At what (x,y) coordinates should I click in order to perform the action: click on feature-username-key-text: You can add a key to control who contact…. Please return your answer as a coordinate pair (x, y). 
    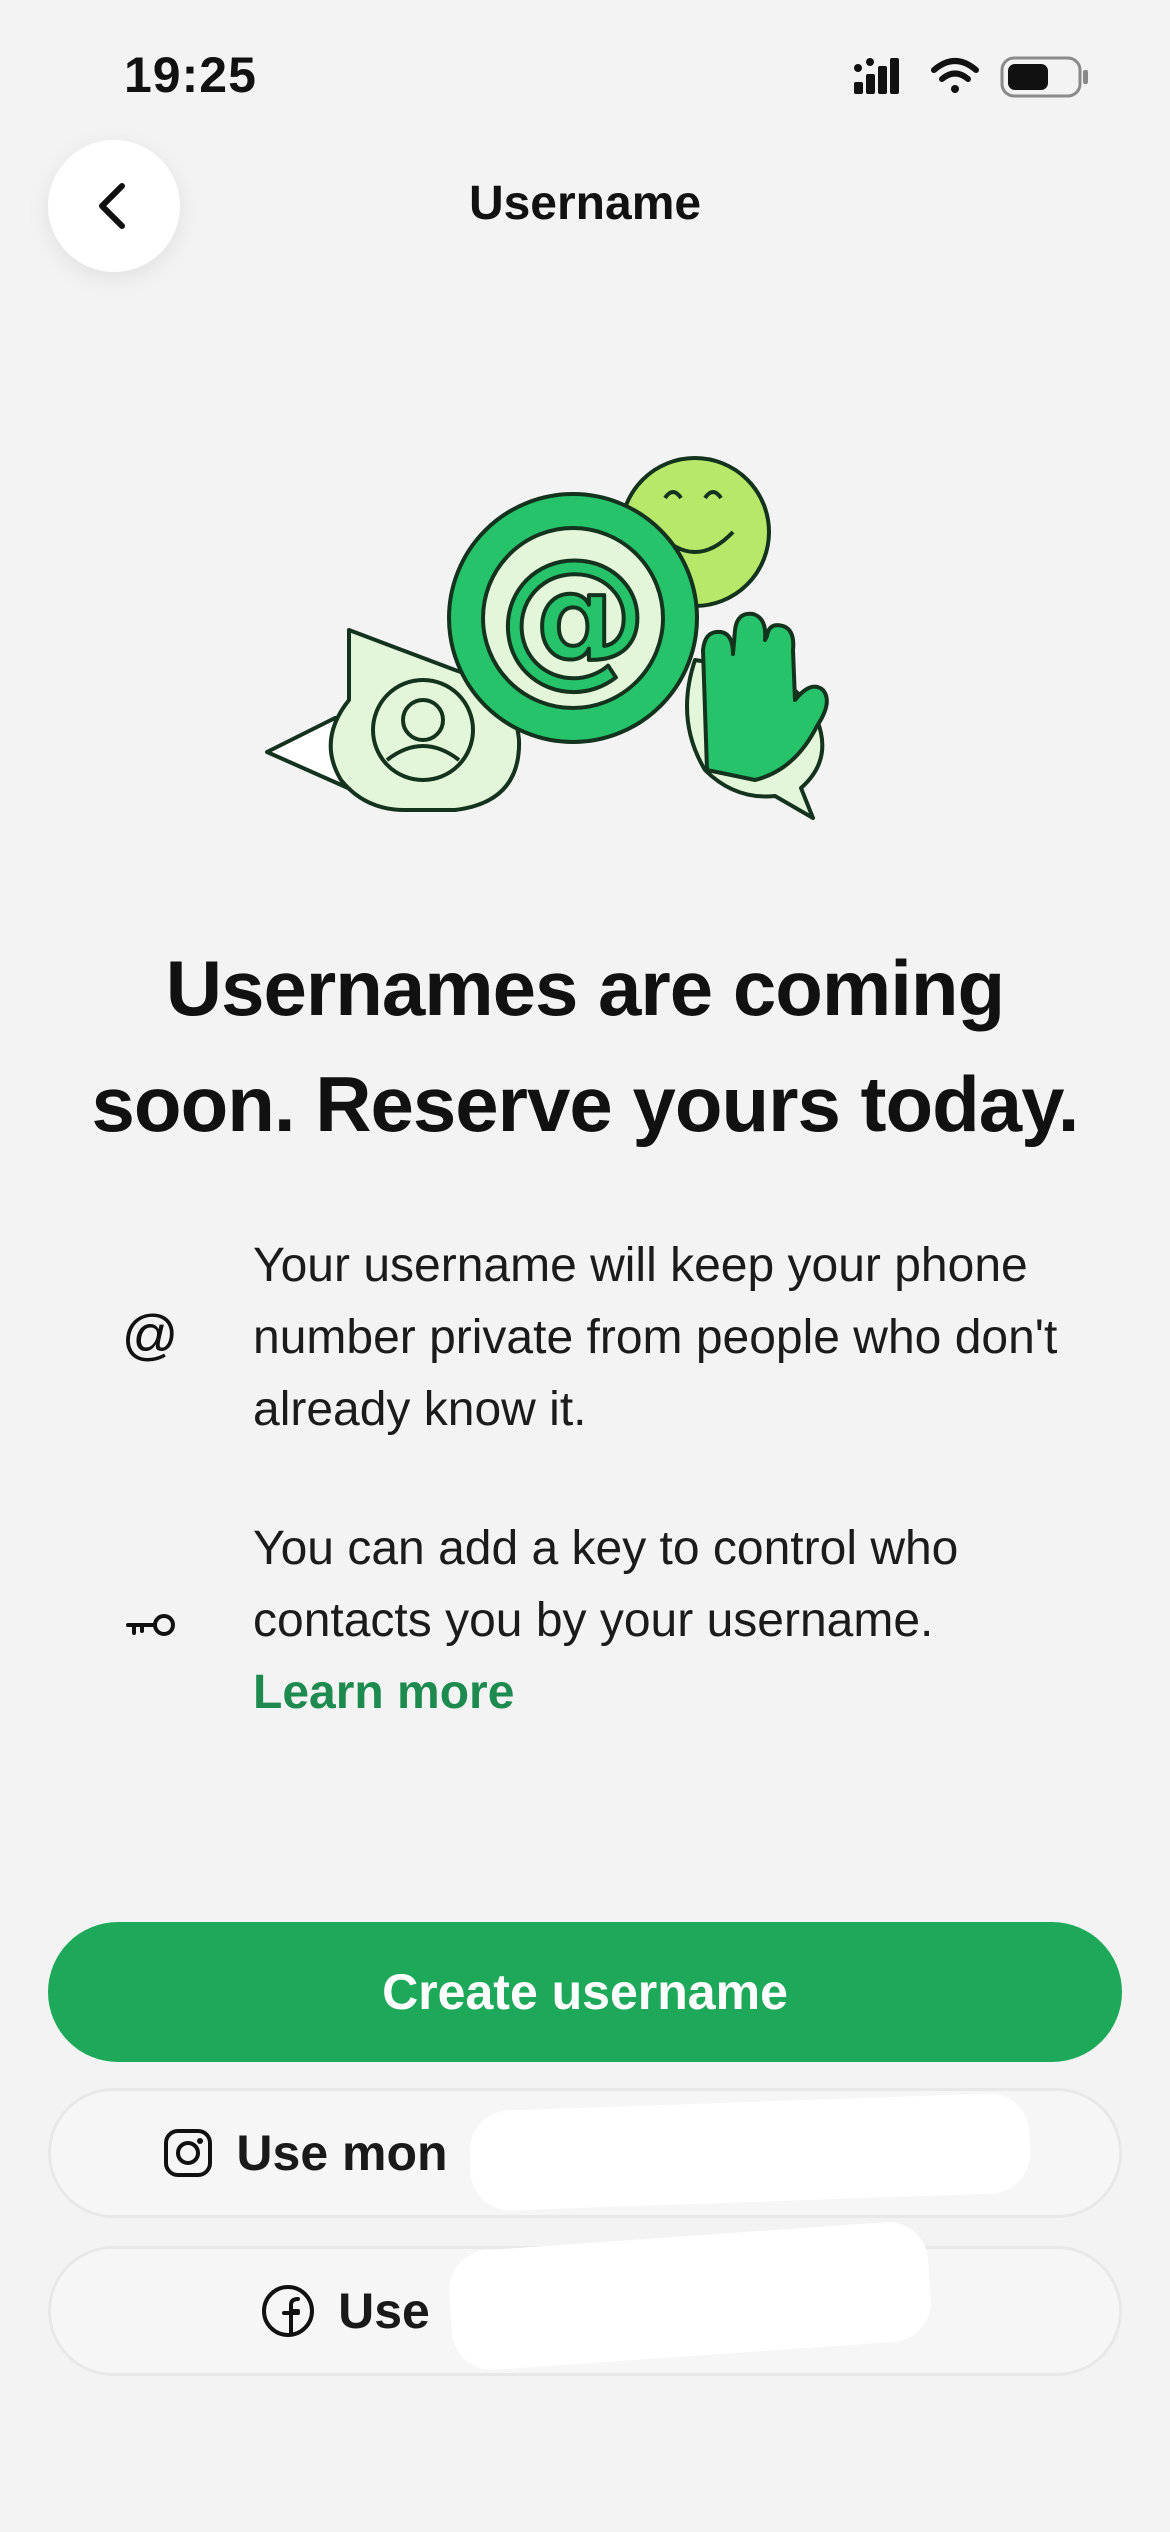
    Looking at the image, I should click on (683, 1621).